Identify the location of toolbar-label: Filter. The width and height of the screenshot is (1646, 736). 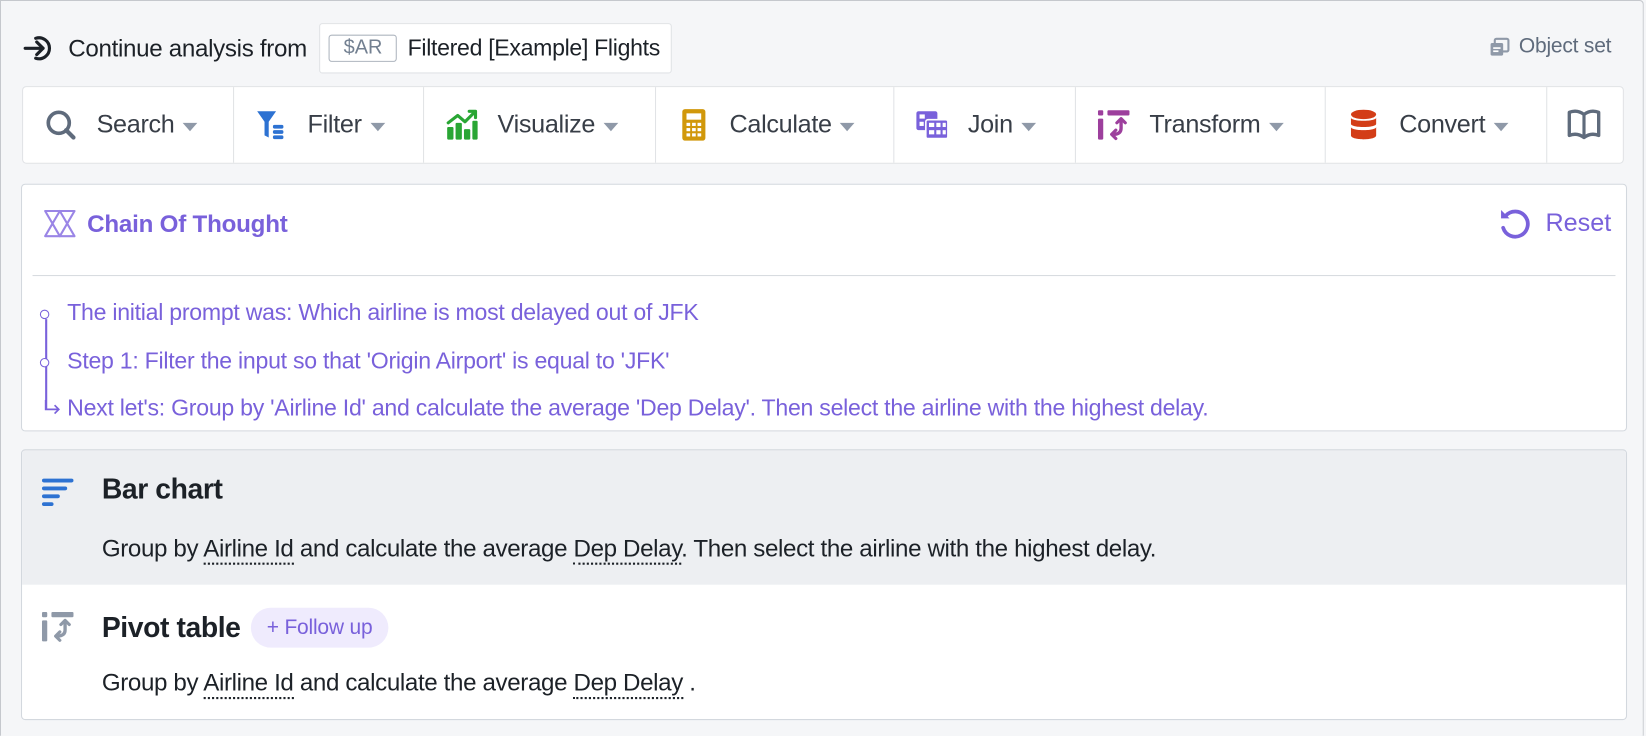
(334, 124).